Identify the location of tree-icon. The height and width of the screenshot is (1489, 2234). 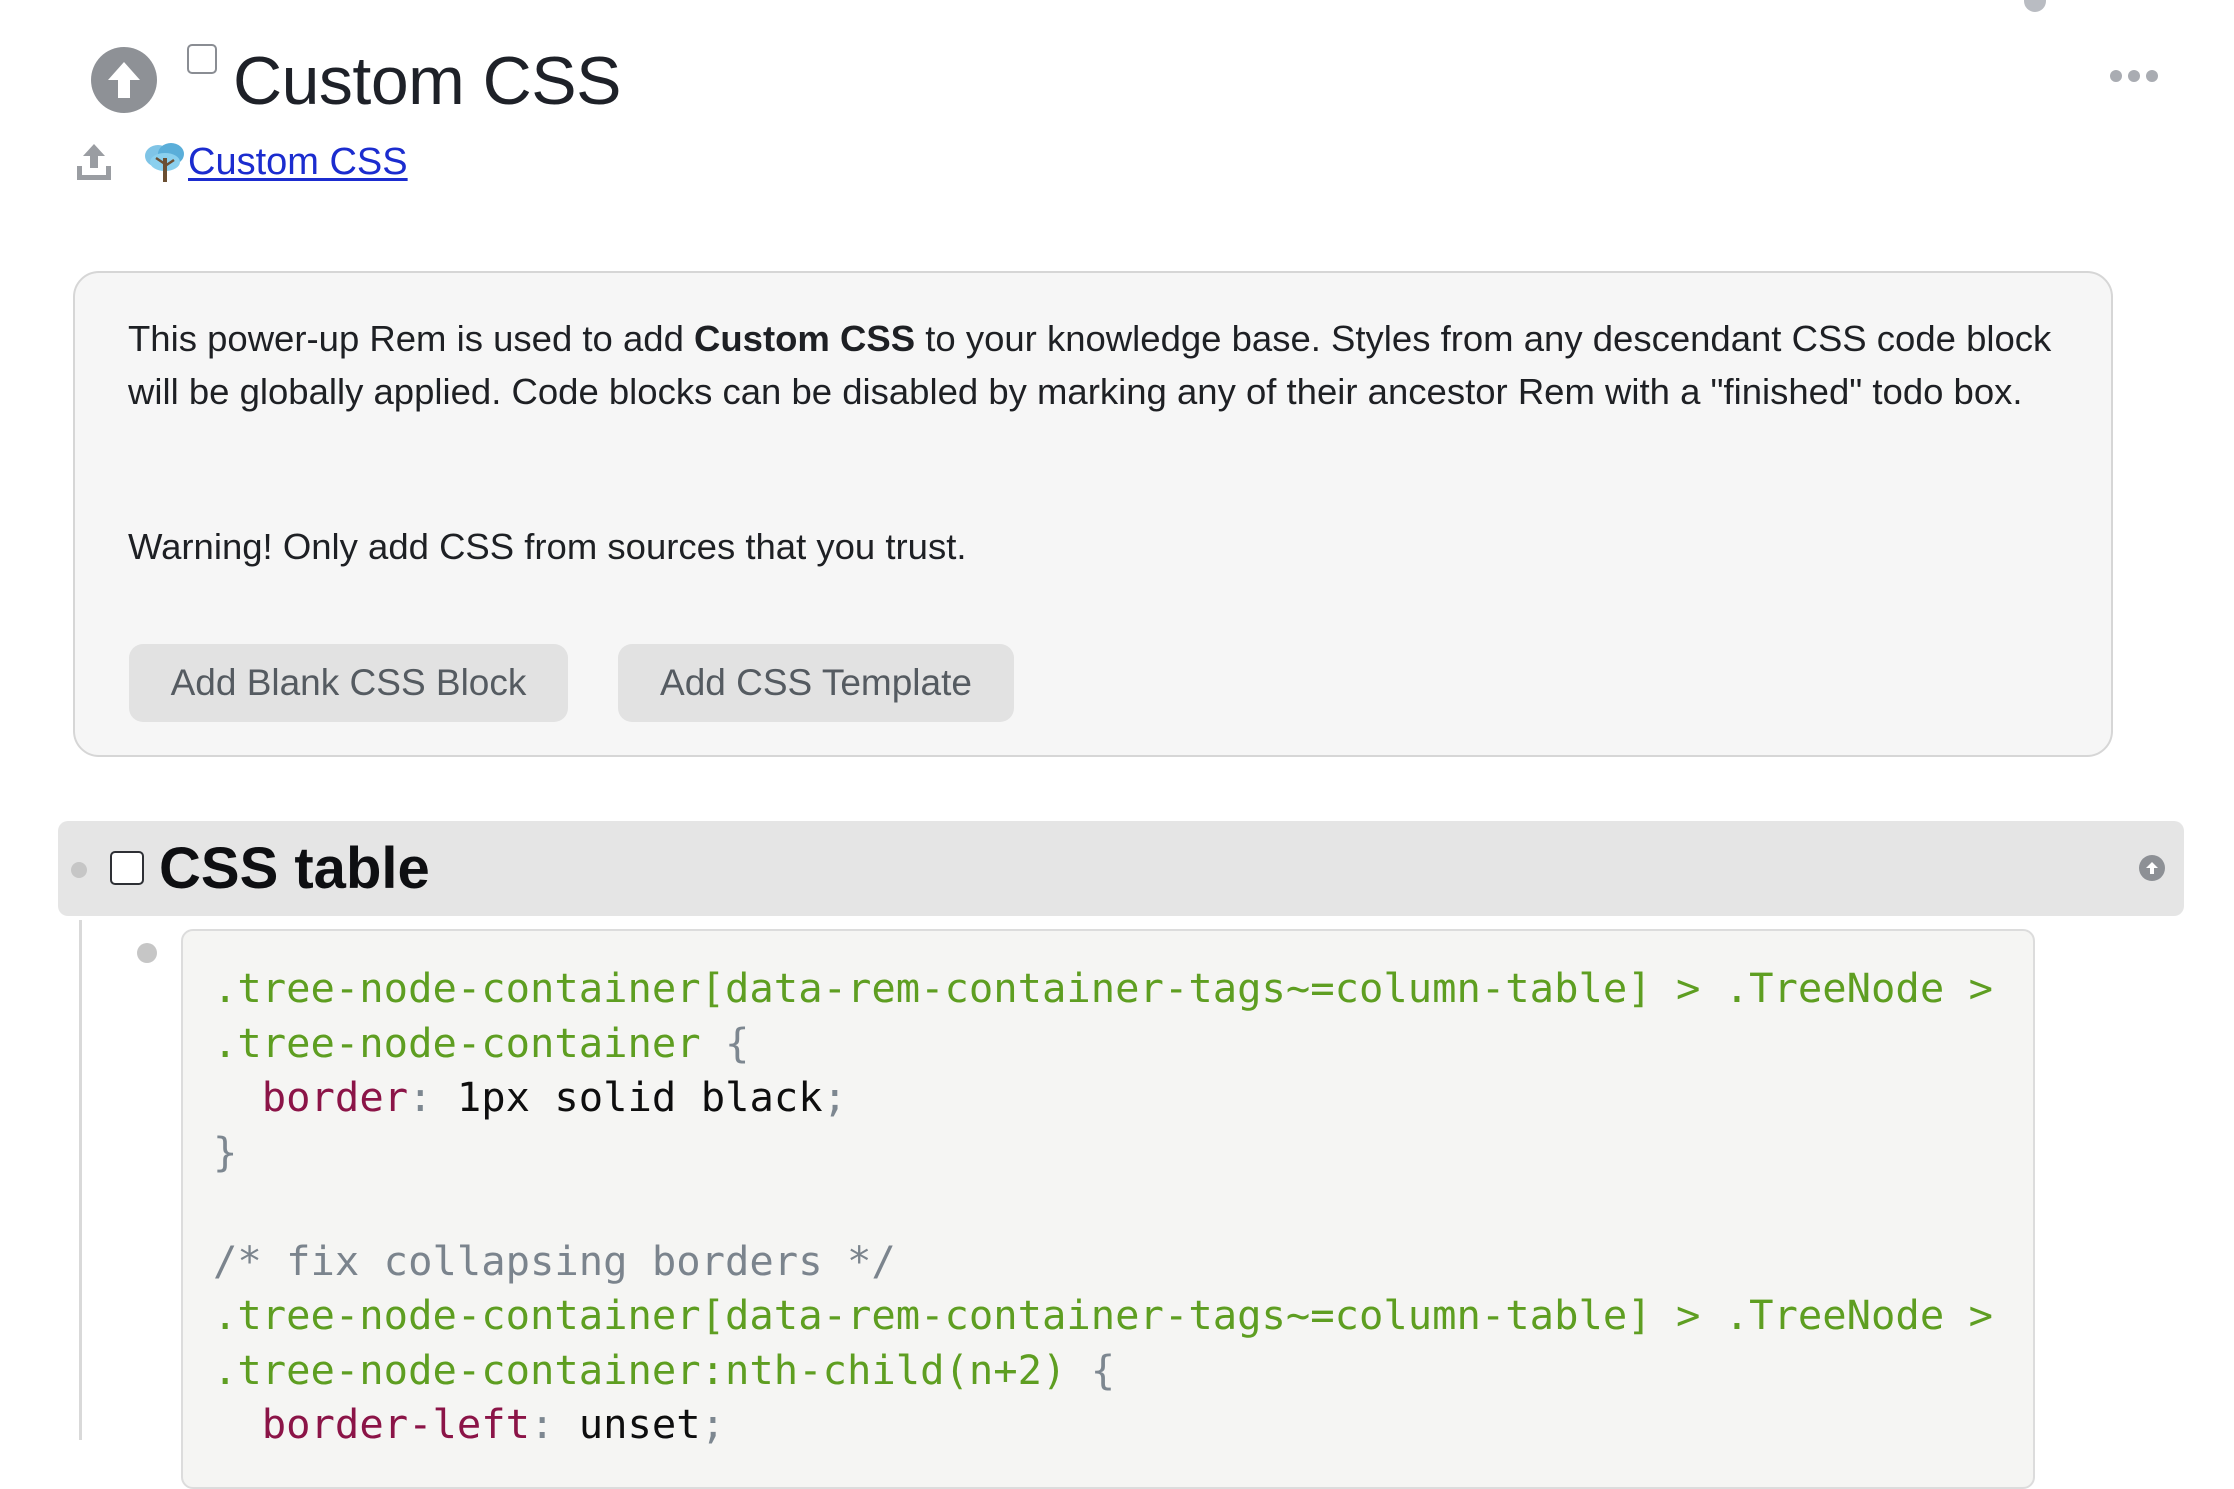
(164, 162).